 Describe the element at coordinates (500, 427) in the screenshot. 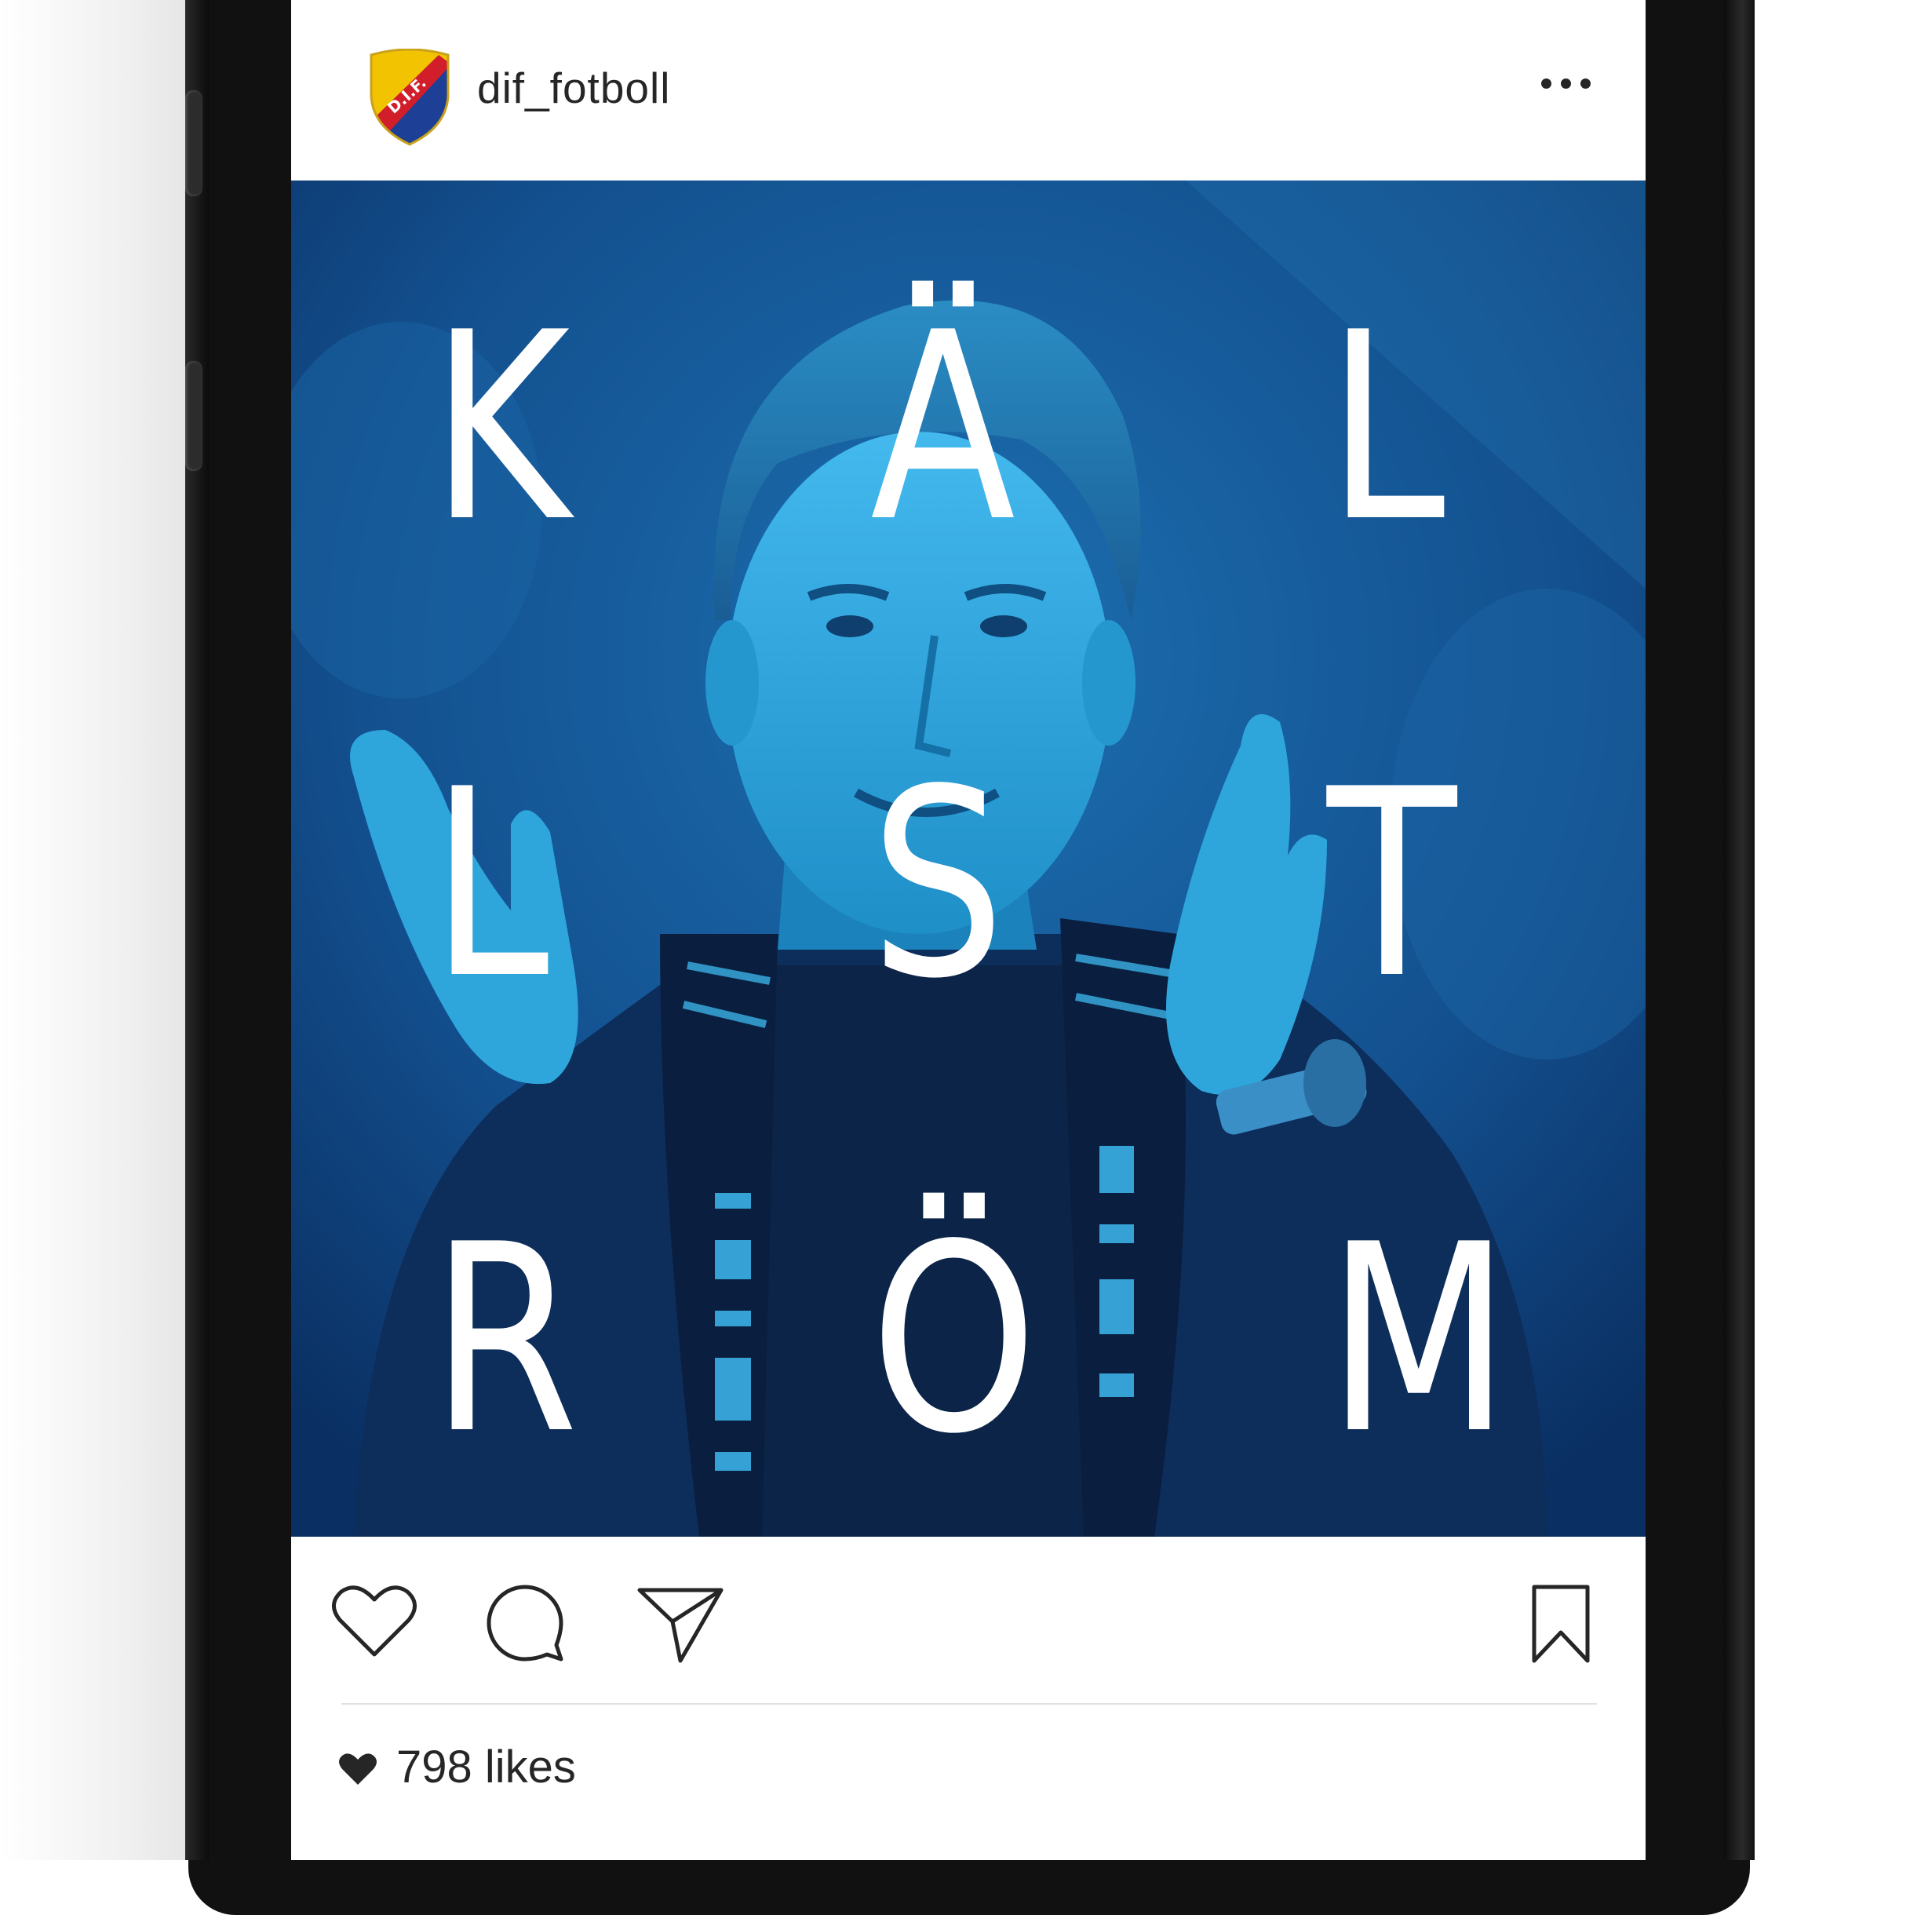

I see `headline-letter: K` at that location.